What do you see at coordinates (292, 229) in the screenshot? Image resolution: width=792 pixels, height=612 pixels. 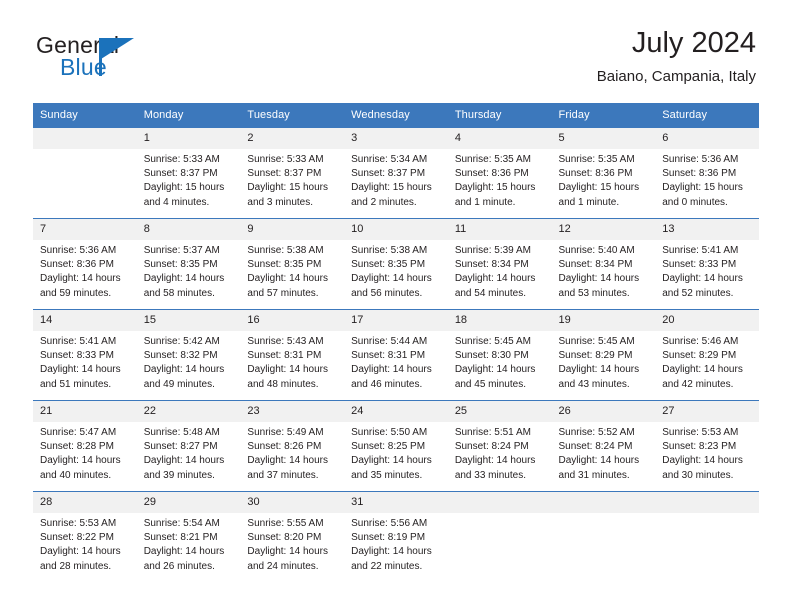 I see `day-number: 9` at bounding box center [292, 229].